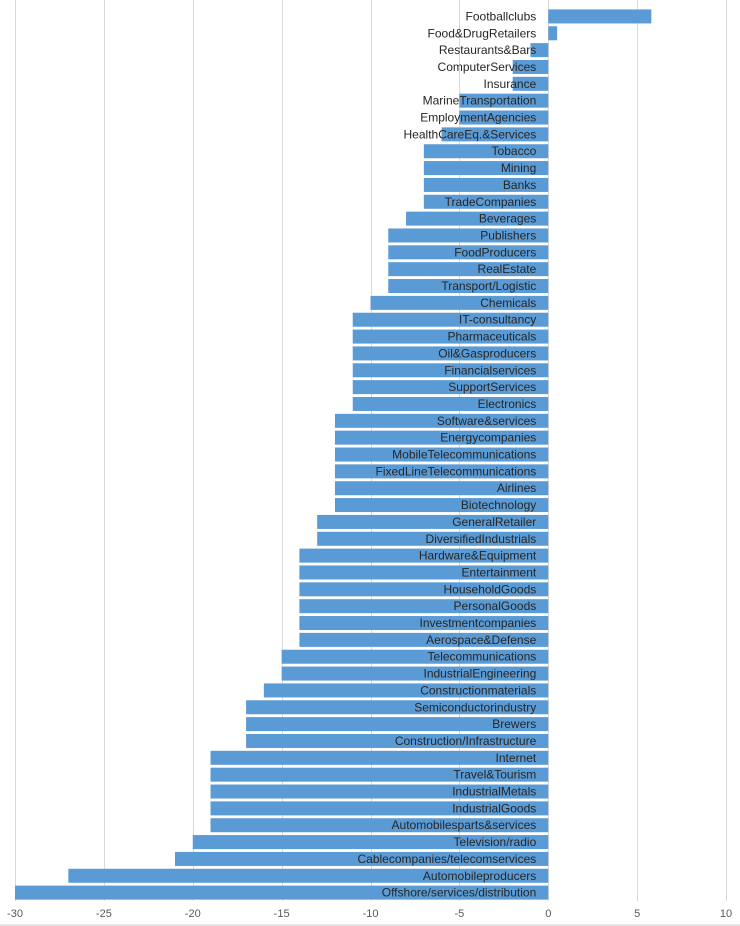 The height and width of the screenshot is (926, 740). Describe the element at coordinates (492, 387) in the screenshot. I see `category-label: SupportServices` at that location.